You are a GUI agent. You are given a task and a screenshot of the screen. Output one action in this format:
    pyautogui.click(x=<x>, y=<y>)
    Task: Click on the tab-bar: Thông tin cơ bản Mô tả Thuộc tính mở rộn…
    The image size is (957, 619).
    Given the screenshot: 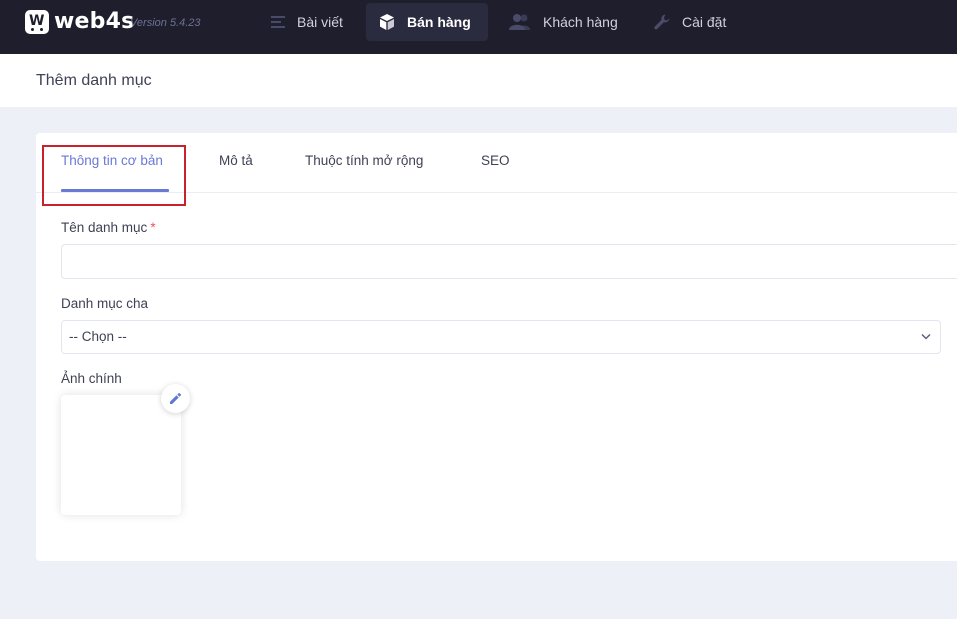 What is the action you would take?
    pyautogui.click(x=496, y=169)
    